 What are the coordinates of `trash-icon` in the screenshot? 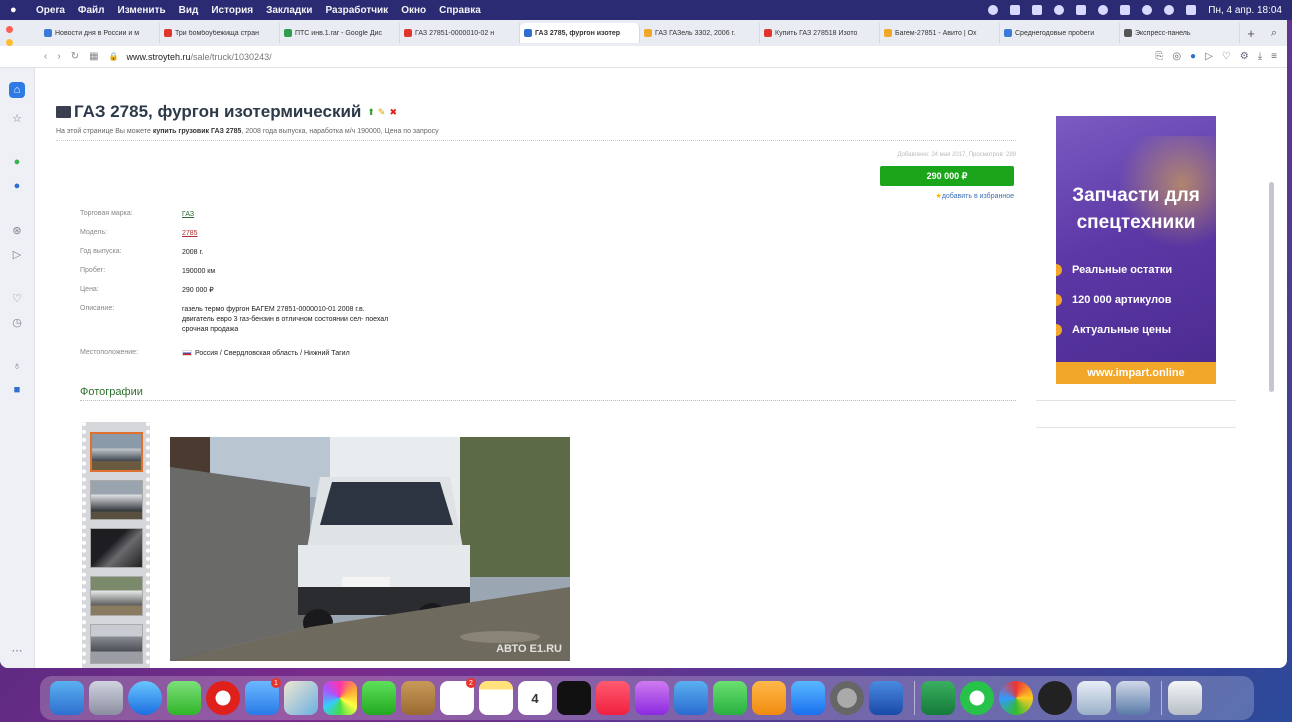 It's located at (1185, 698).